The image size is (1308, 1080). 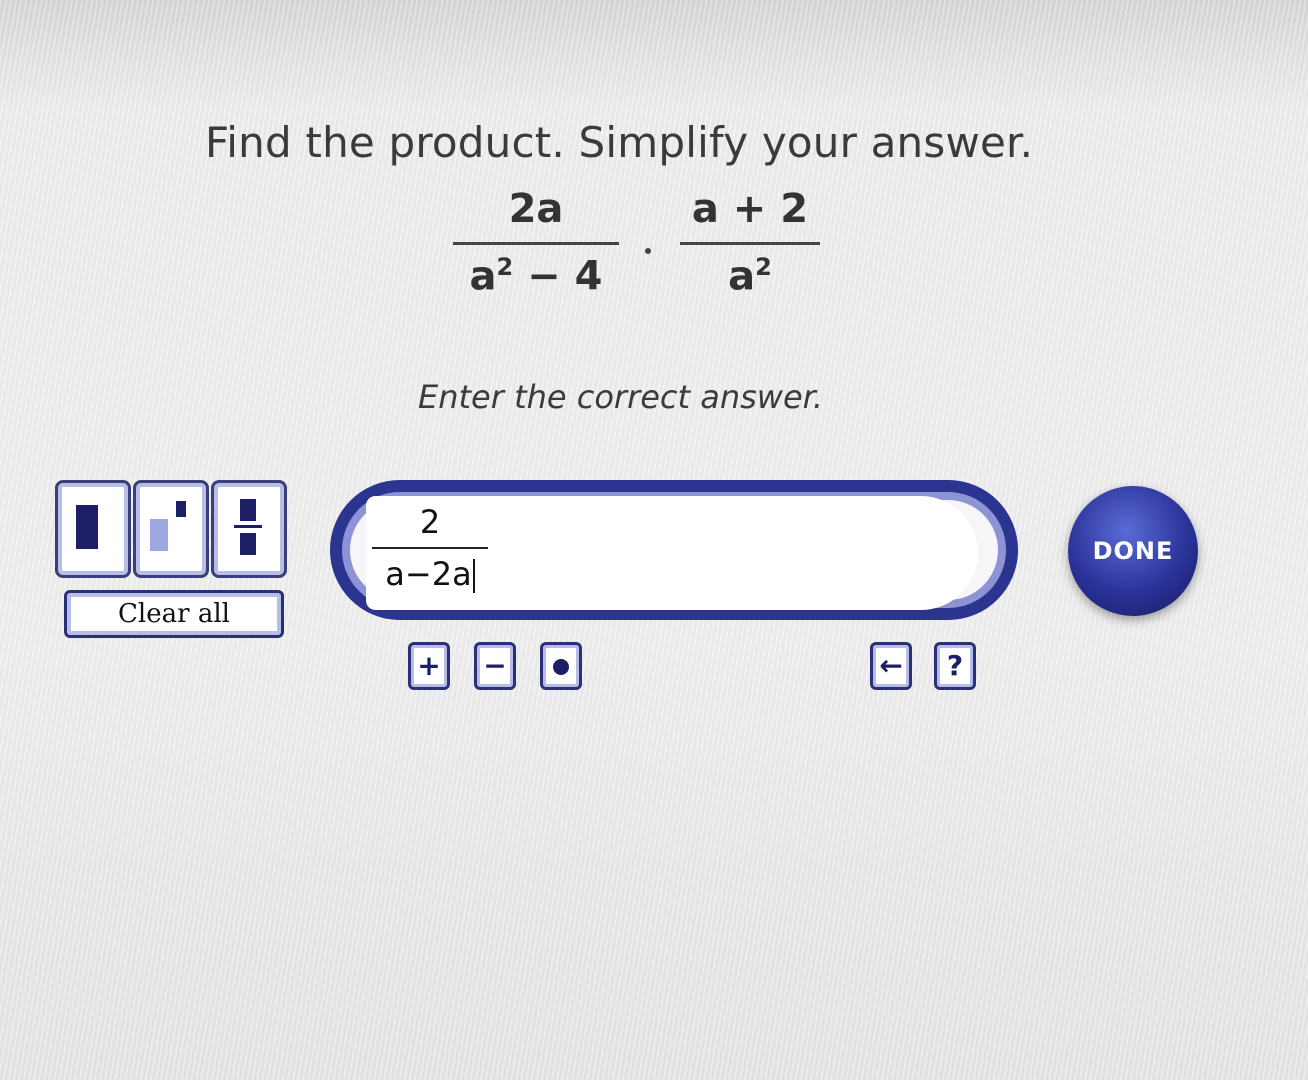 I want to click on mixed-number-template-button, so click(x=249, y=529).